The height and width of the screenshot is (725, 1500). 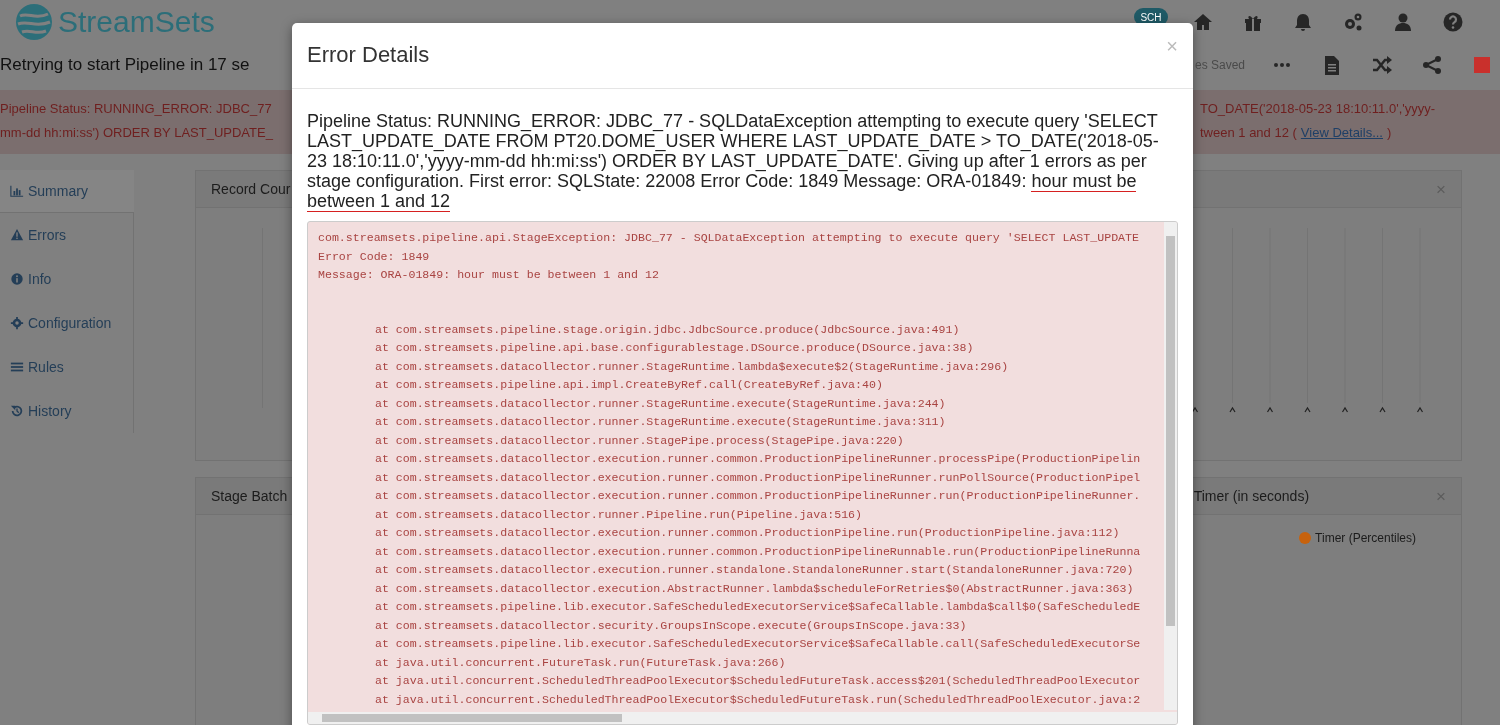 I want to click on bell-icon, so click(x=1303, y=22).